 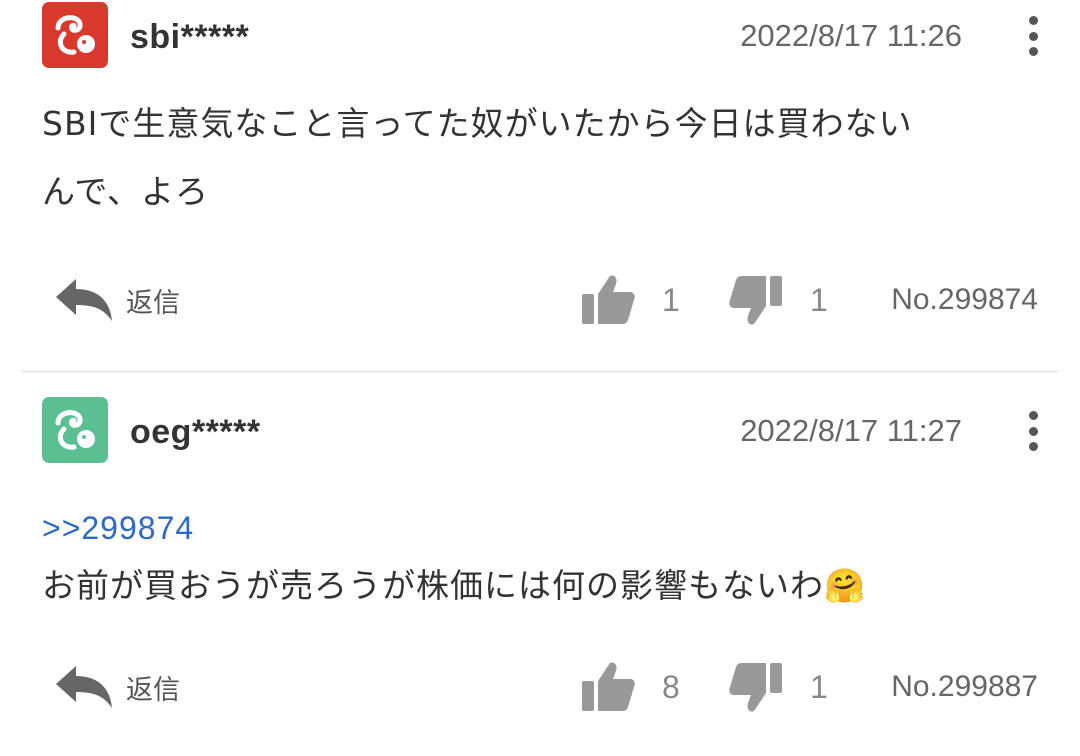 I want to click on timestamp: 2022/8/17 11:27, so click(x=851, y=430).